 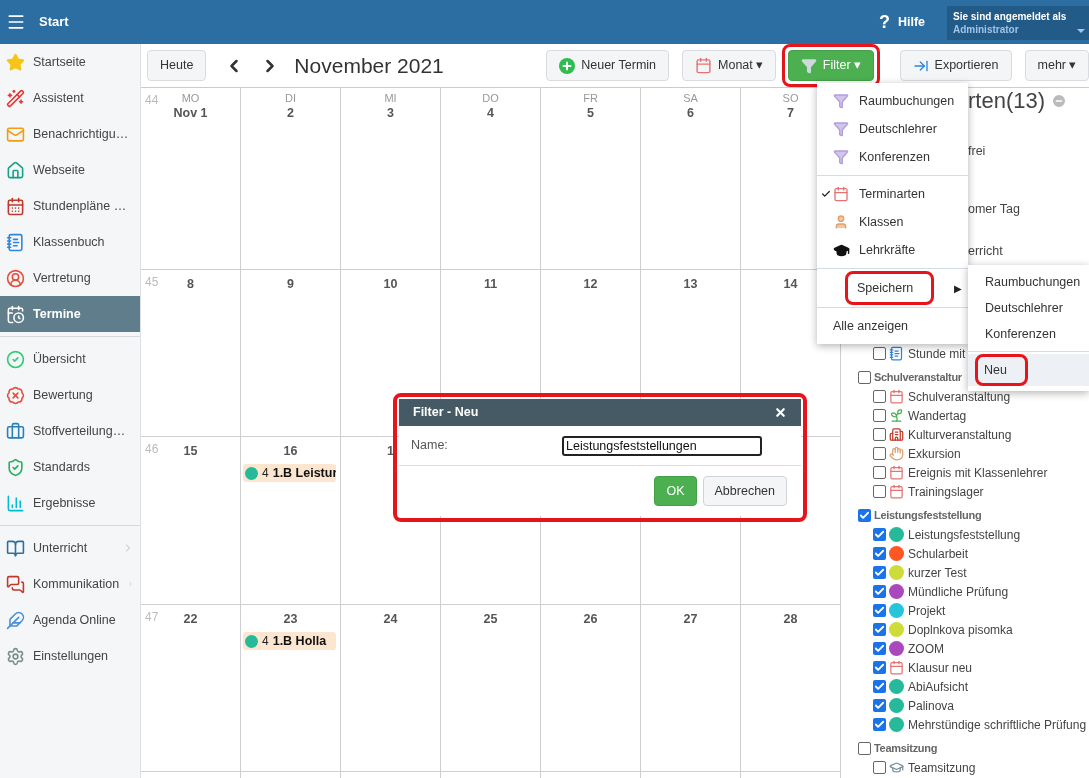 I want to click on close-icon, so click(x=780, y=412).